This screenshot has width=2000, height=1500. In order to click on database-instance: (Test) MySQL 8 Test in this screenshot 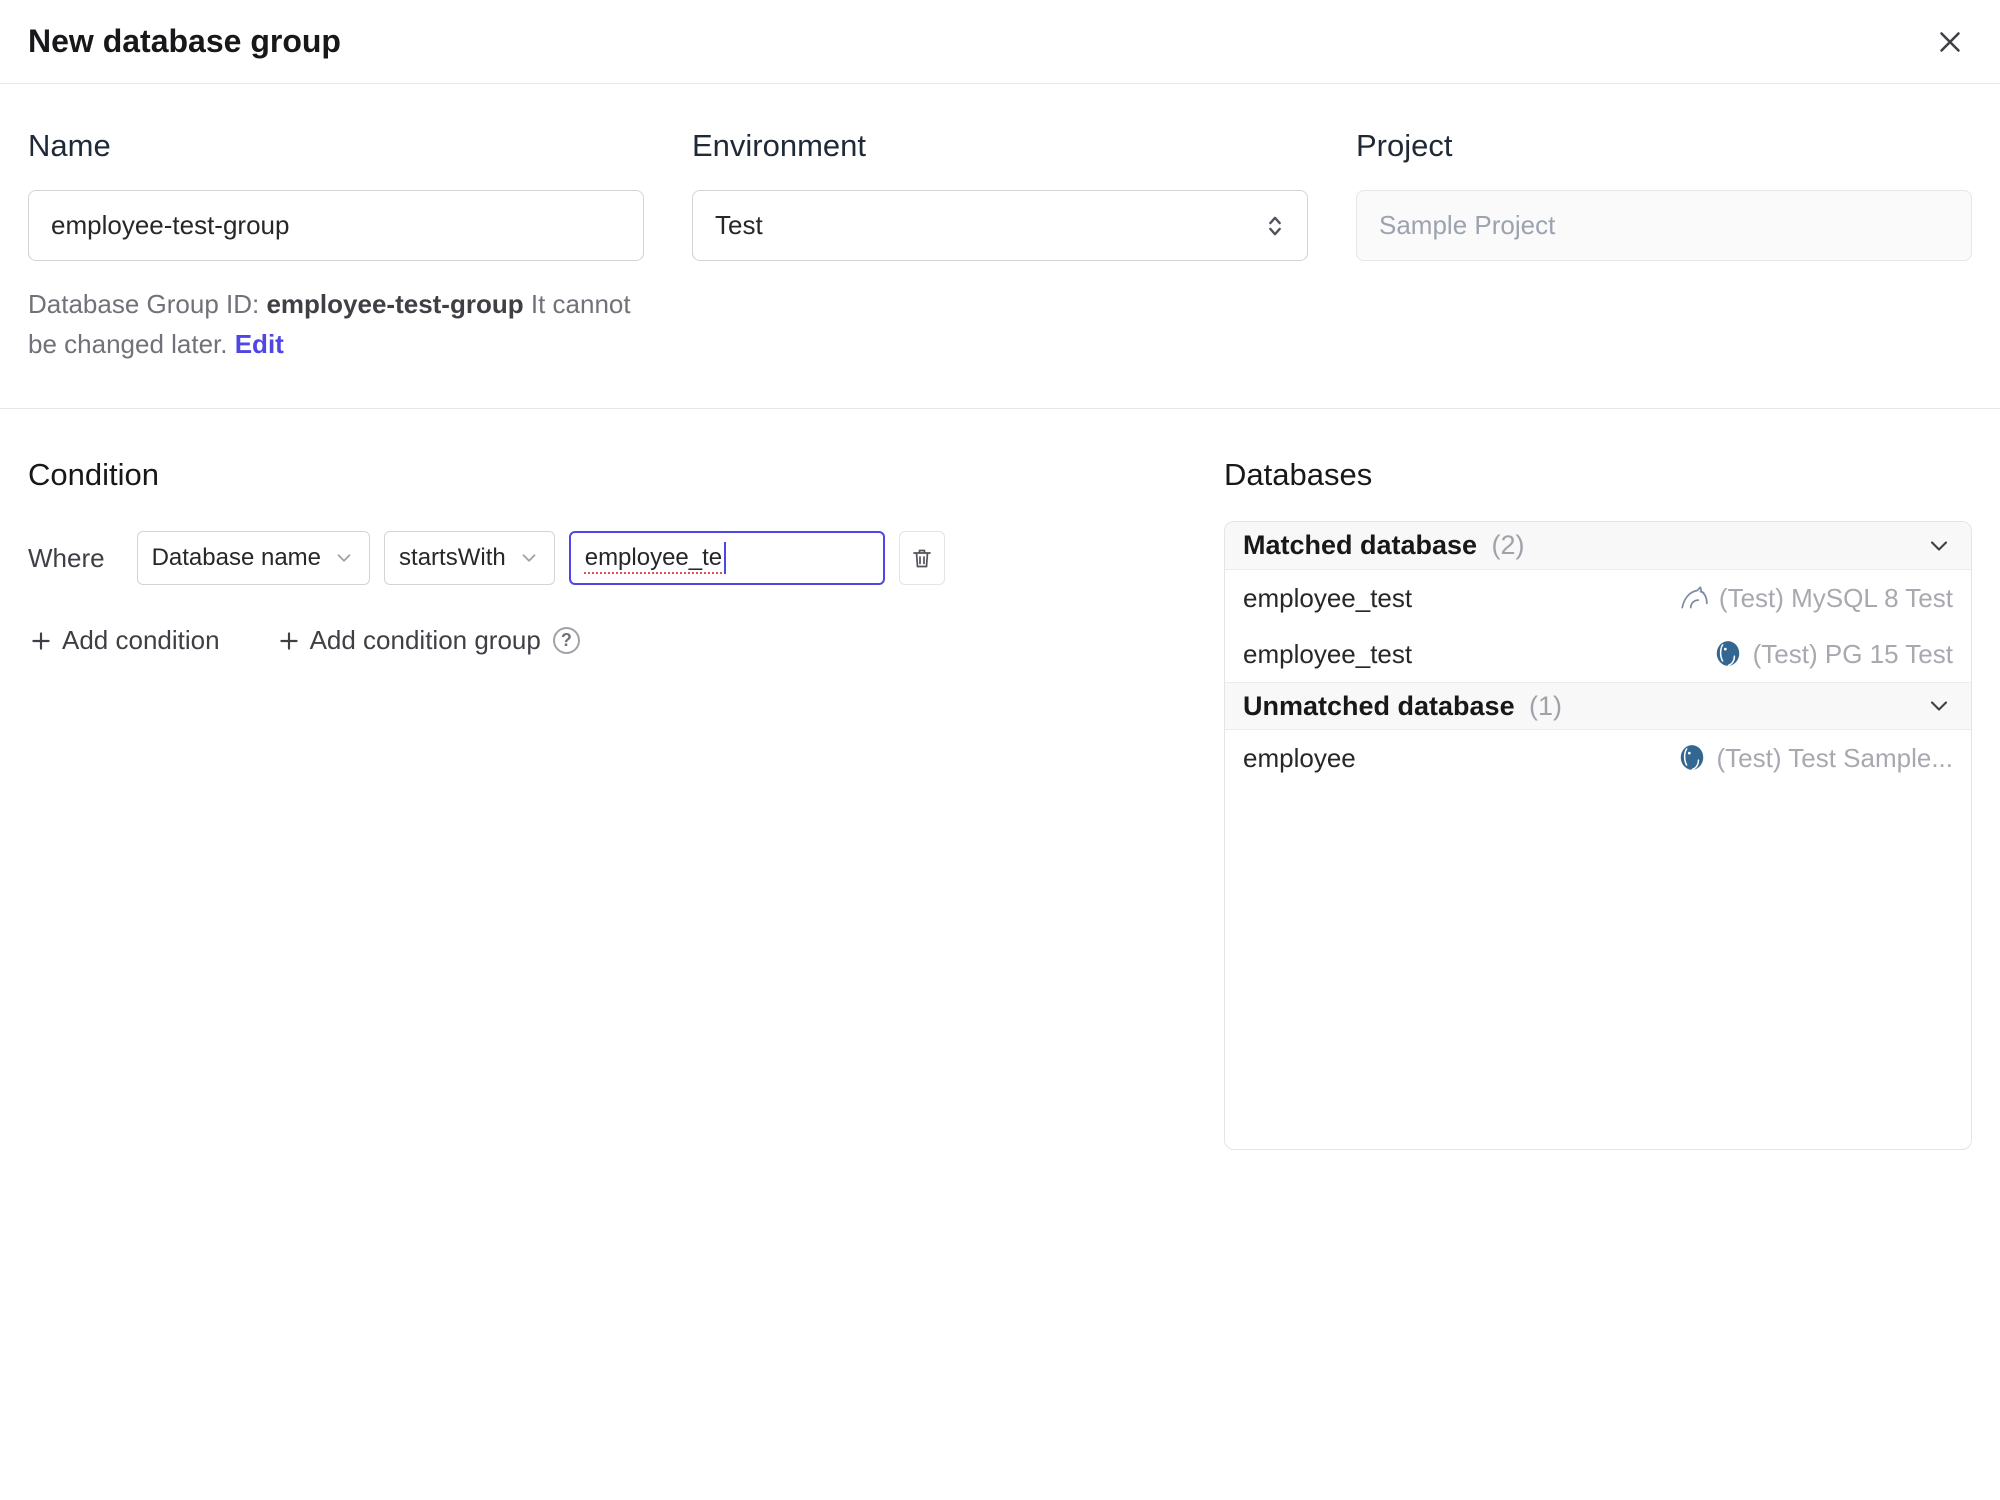, I will do `click(1816, 598)`.